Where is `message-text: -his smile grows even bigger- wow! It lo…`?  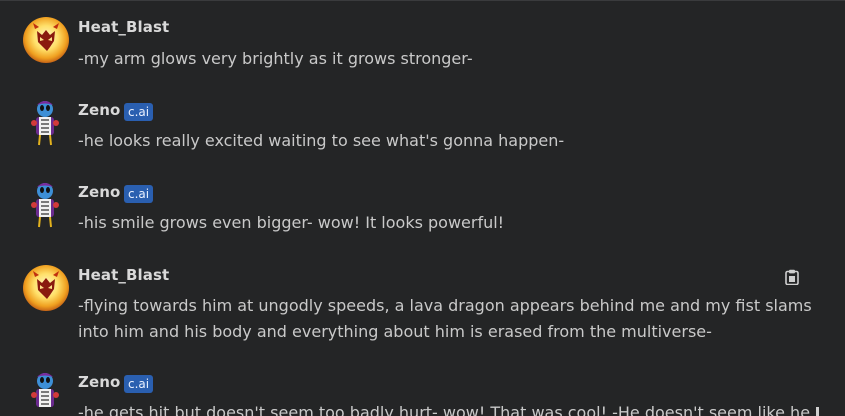
message-text: -his smile grows even bigger- wow! It lo… is located at coordinates (291, 222).